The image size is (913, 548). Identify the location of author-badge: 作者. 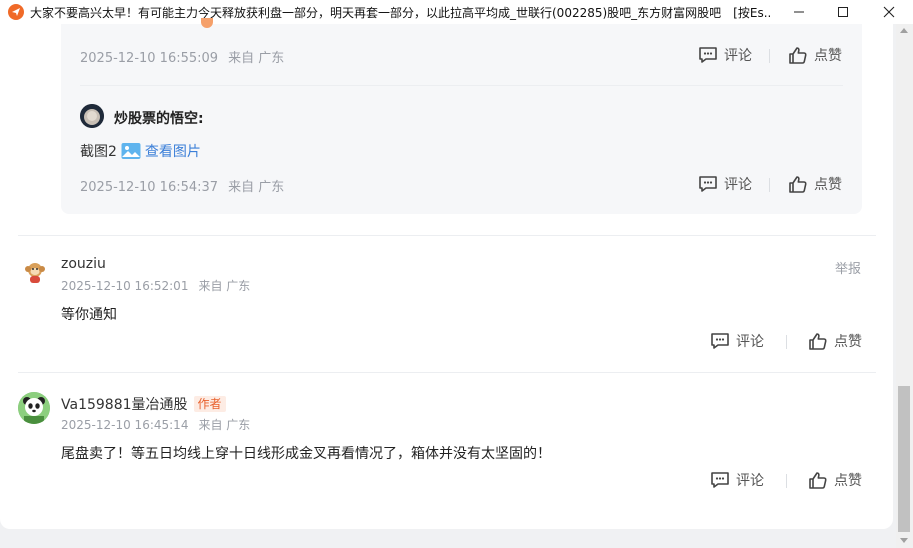
(209, 404).